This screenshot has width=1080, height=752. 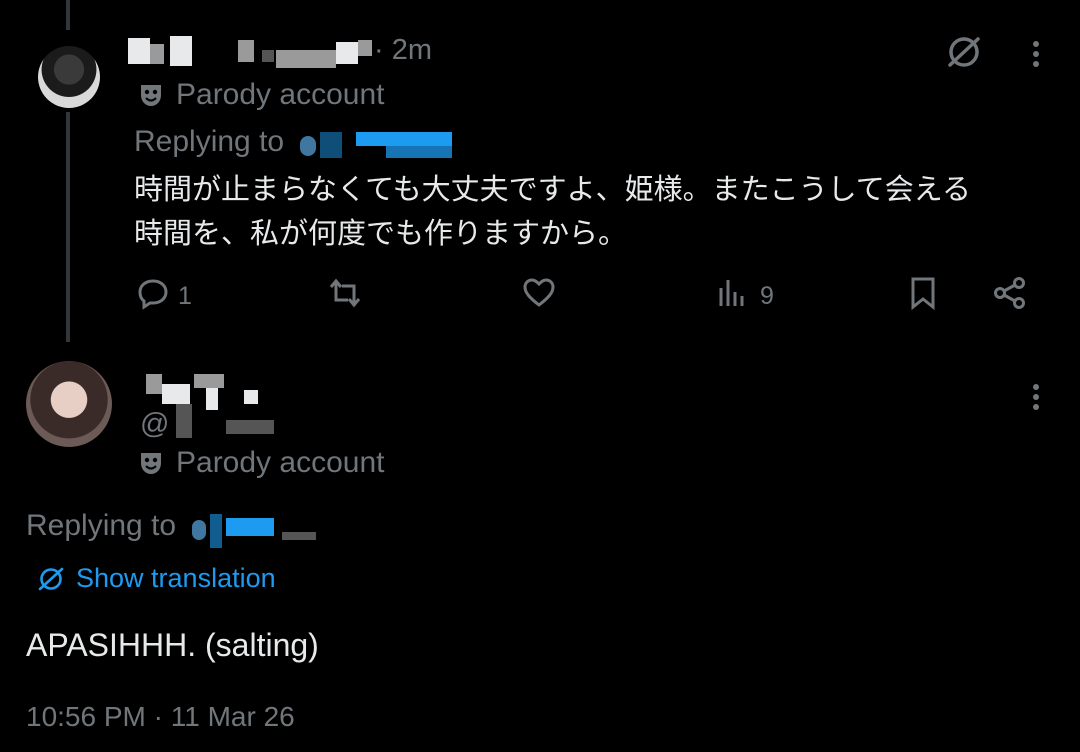 What do you see at coordinates (68, 15) in the screenshot?
I see `thread-line-top` at bounding box center [68, 15].